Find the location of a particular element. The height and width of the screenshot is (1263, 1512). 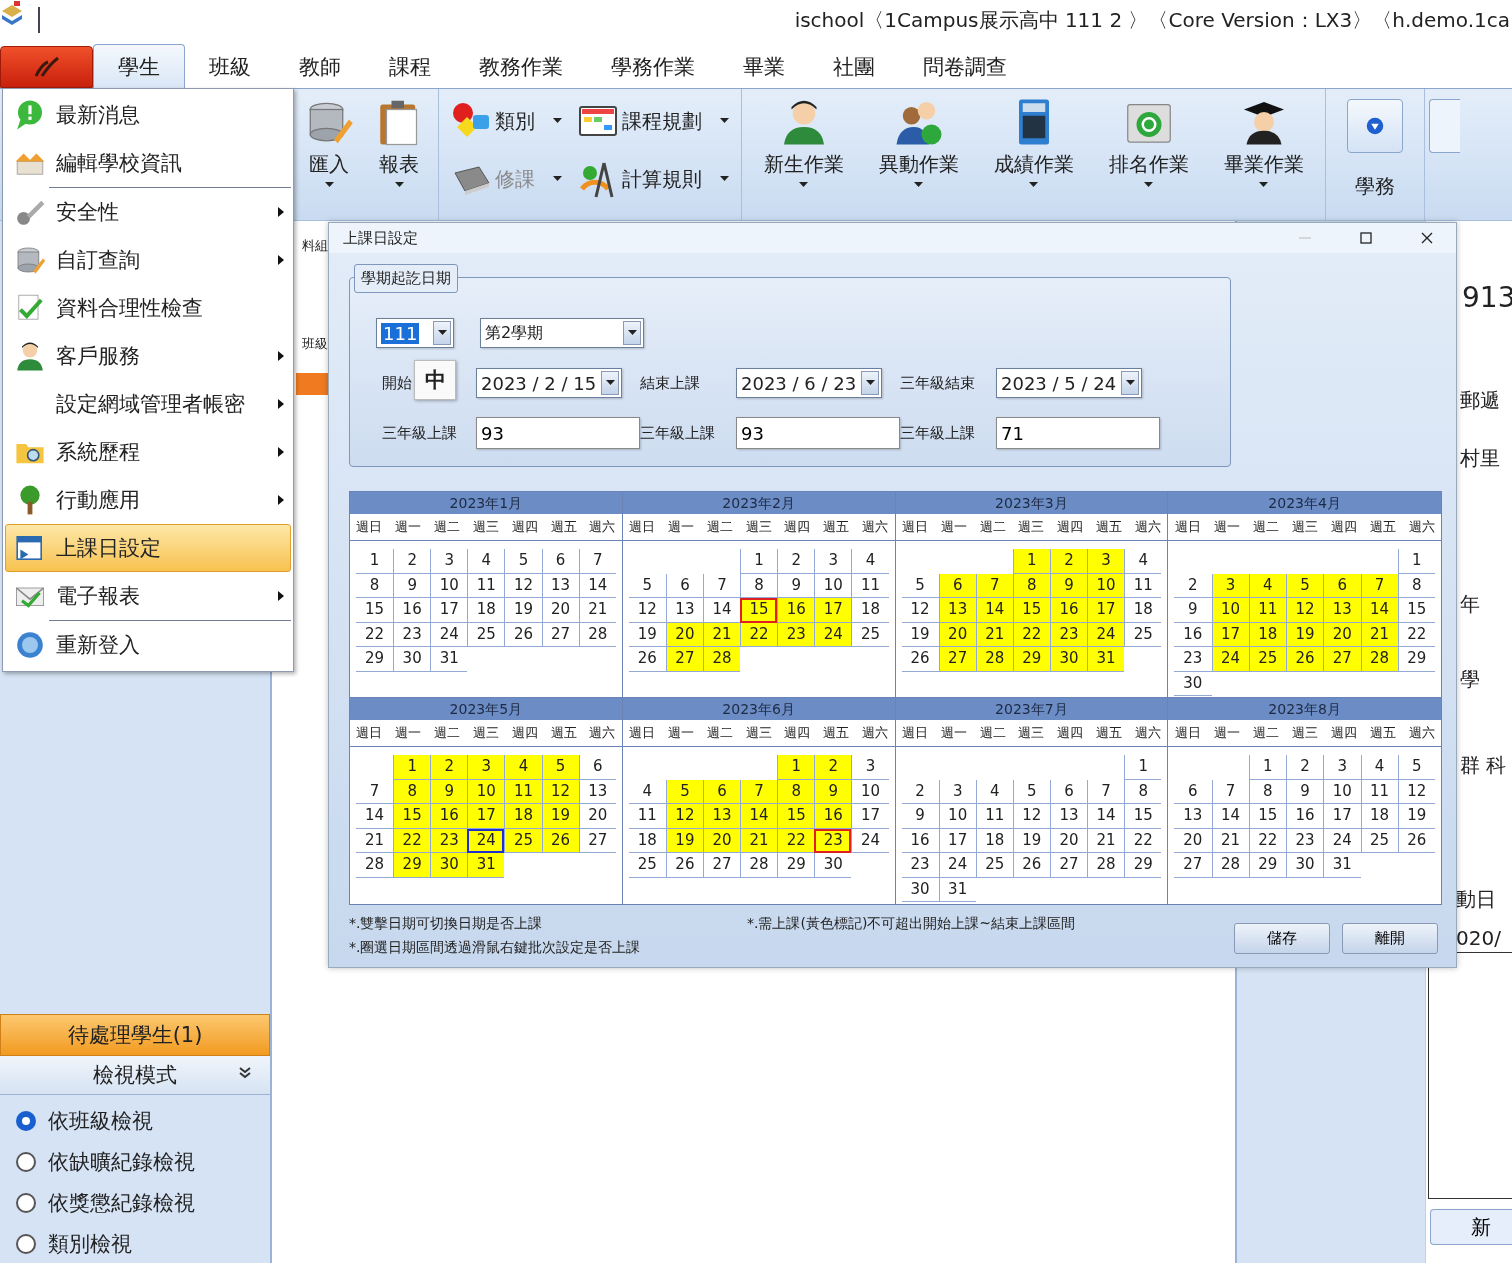

date-picker: 2023 / 6 / 23 is located at coordinates (809, 383).